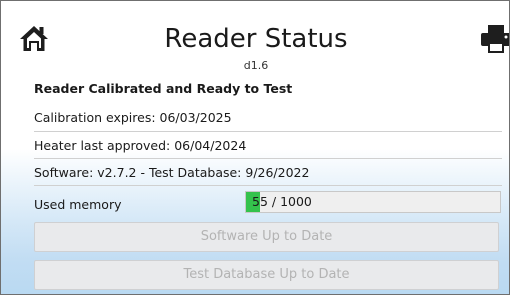 The image size is (510, 295). Describe the element at coordinates (282, 201) in the screenshot. I see `used-memory-value: 55 / 1000` at that location.